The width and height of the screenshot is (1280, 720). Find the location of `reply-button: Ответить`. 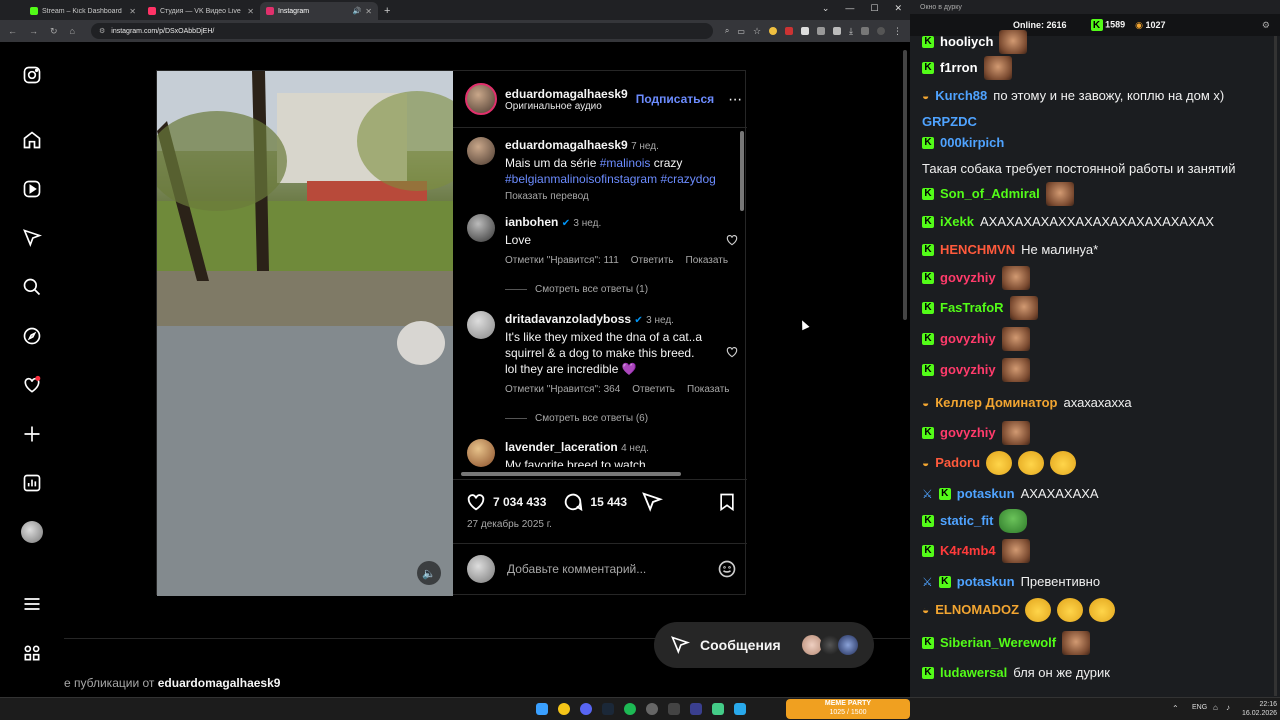

reply-button: Ответить is located at coordinates (652, 260).